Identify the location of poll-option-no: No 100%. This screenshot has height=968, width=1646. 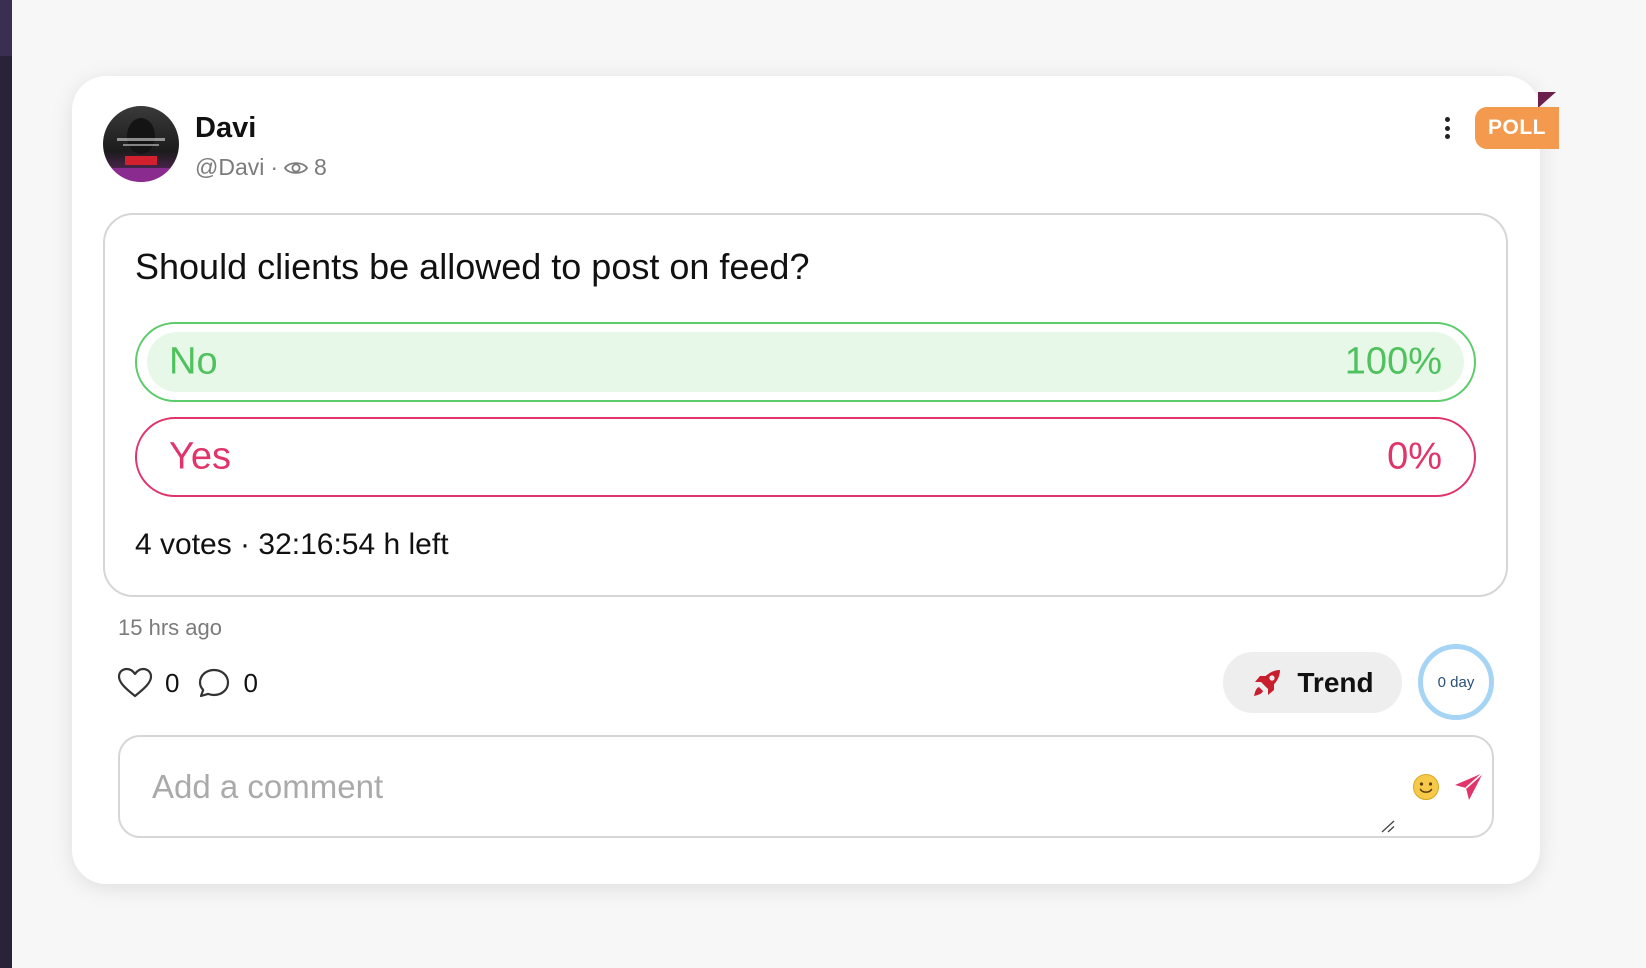
(805, 362).